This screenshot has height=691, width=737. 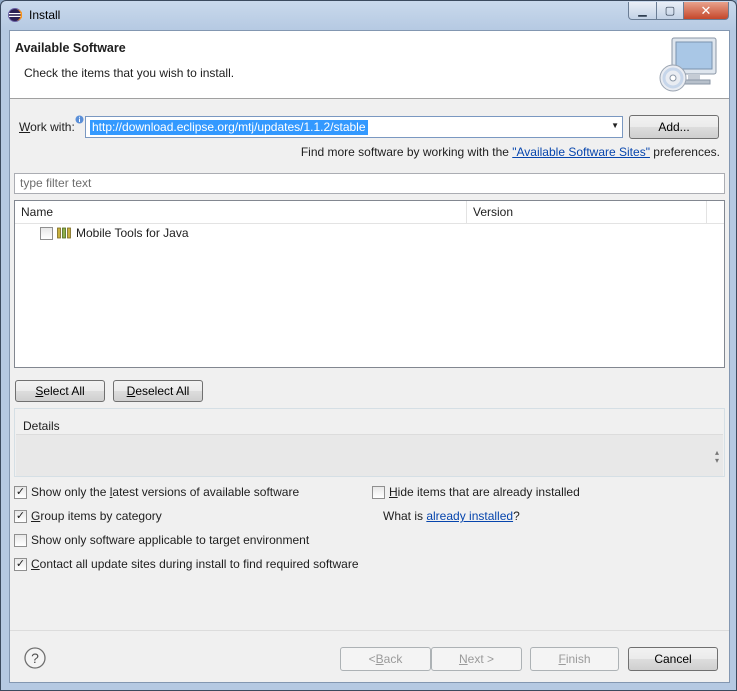 What do you see at coordinates (15, 15) in the screenshot?
I see `eclipse-icon` at bounding box center [15, 15].